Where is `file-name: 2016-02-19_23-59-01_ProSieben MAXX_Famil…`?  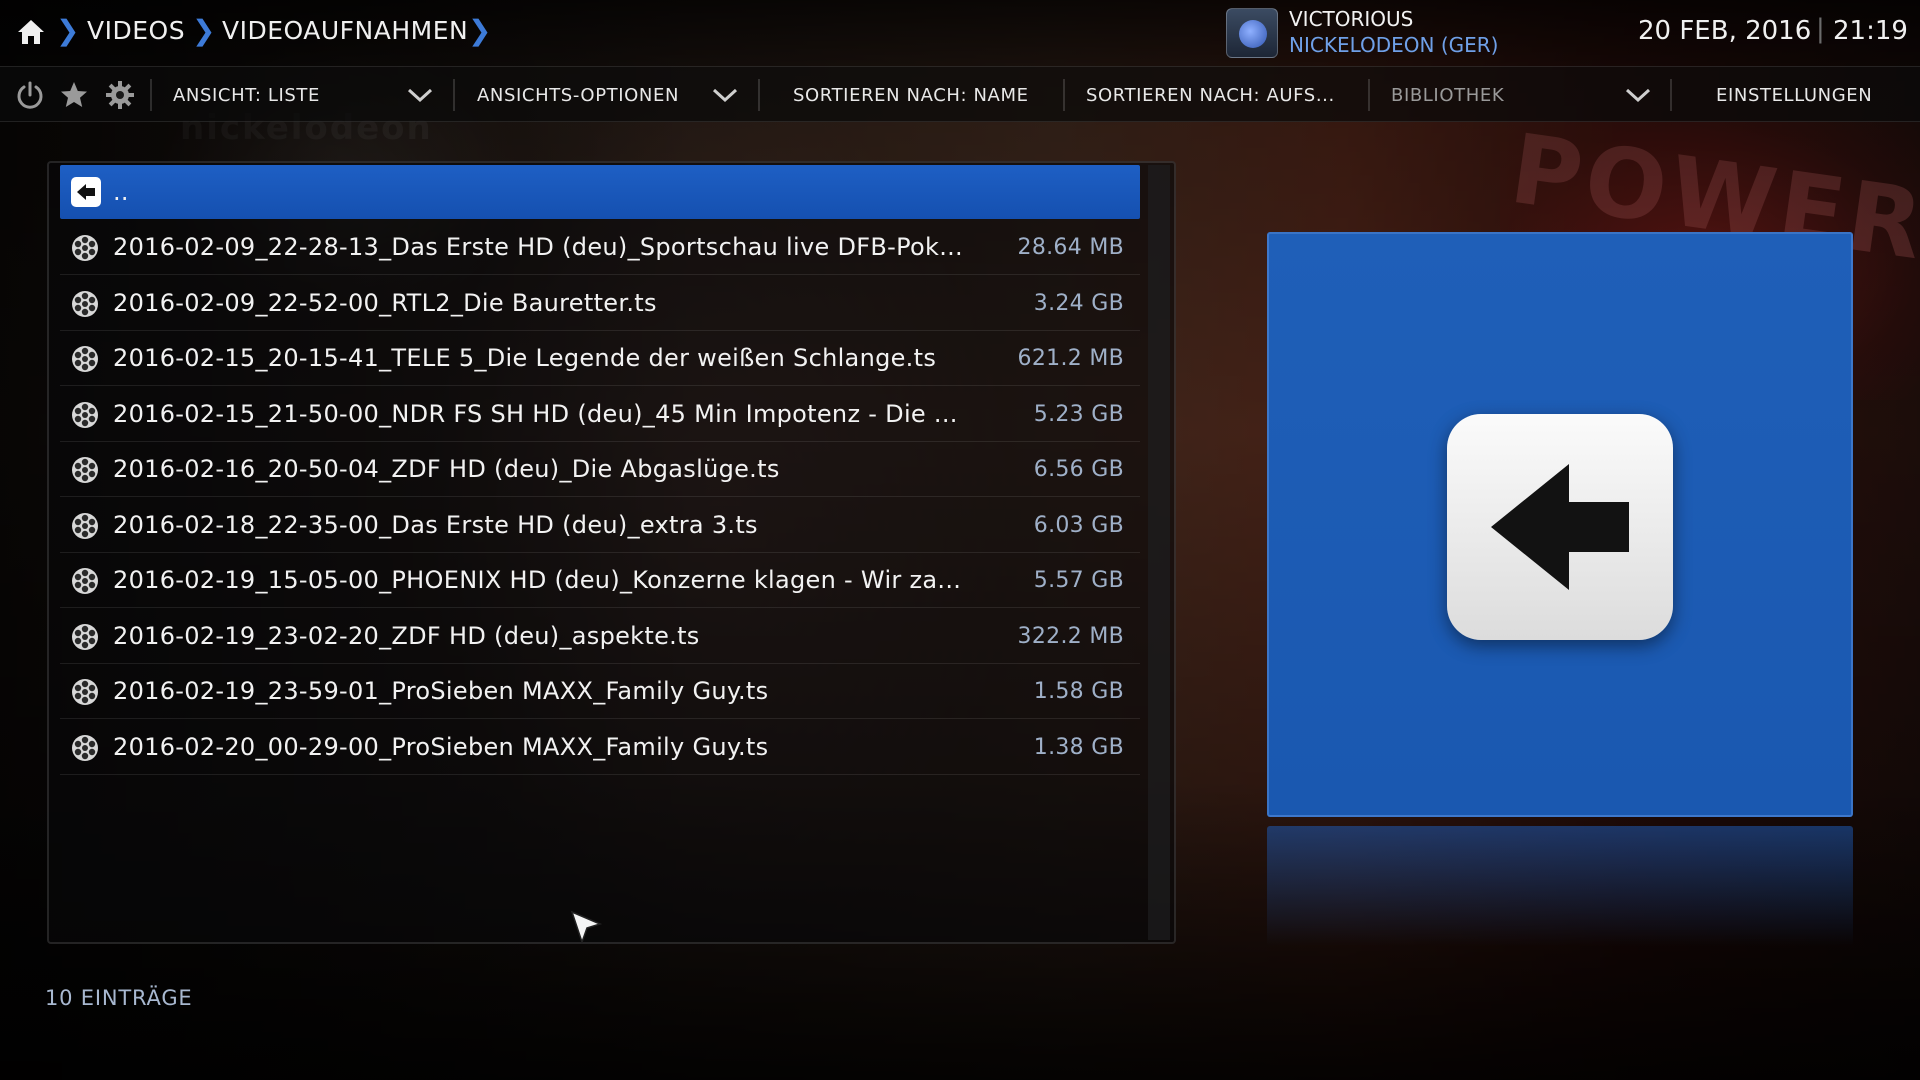
file-name: 2016-02-19_23-59-01_ProSieben MAXX_Famil… is located at coordinates (441, 691).